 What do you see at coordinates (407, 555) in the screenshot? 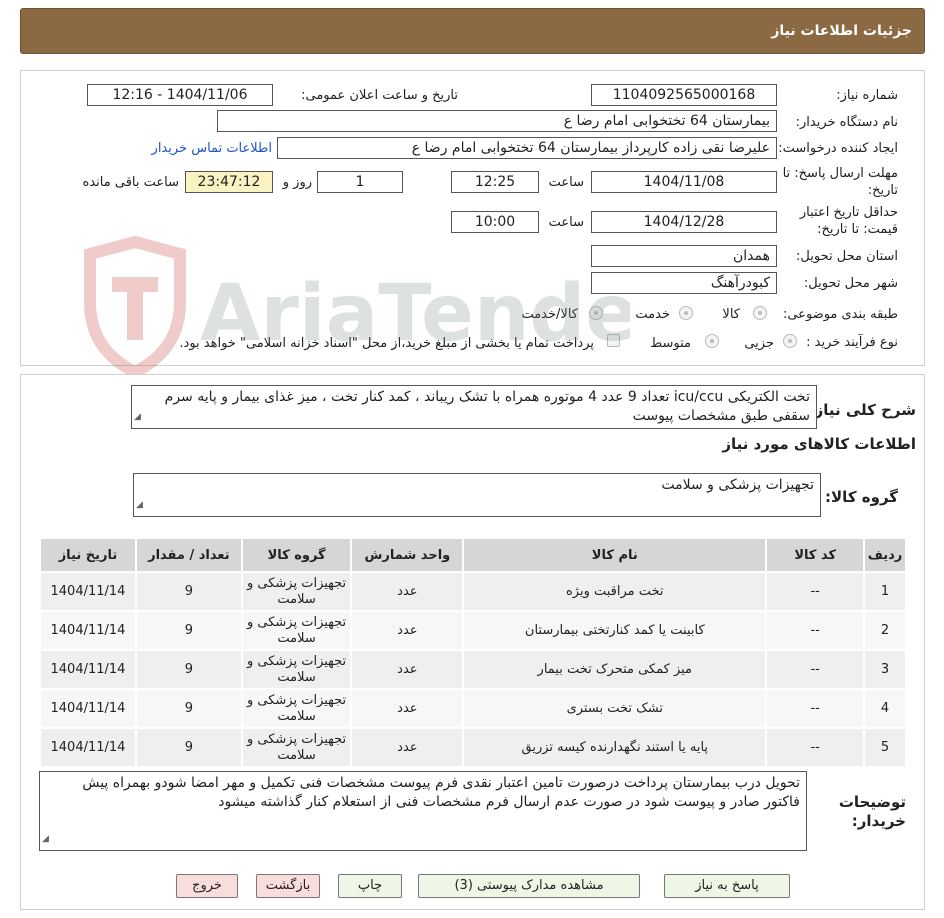
I see `col-unit: واحد شمارش` at bounding box center [407, 555].